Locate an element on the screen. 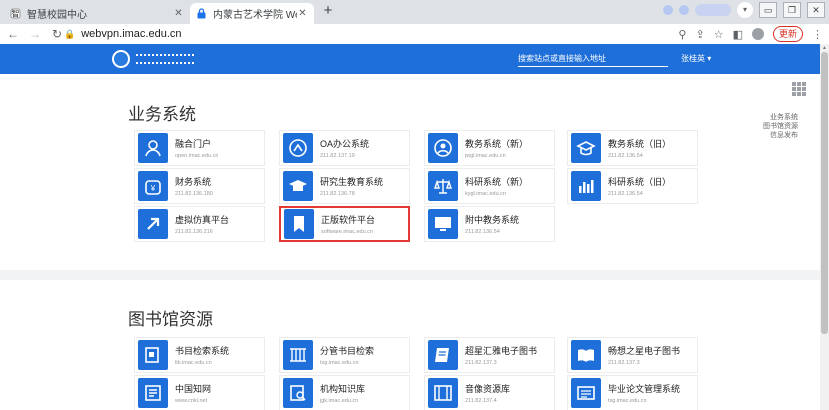 This screenshot has height=410, width=829. minimize-icon: ▭ is located at coordinates (768, 10).